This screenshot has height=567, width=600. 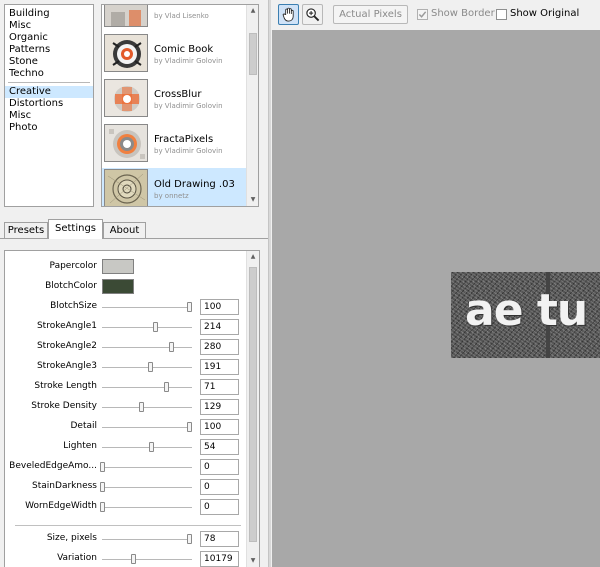 I want to click on tab-settings: Settings, so click(x=75, y=229).